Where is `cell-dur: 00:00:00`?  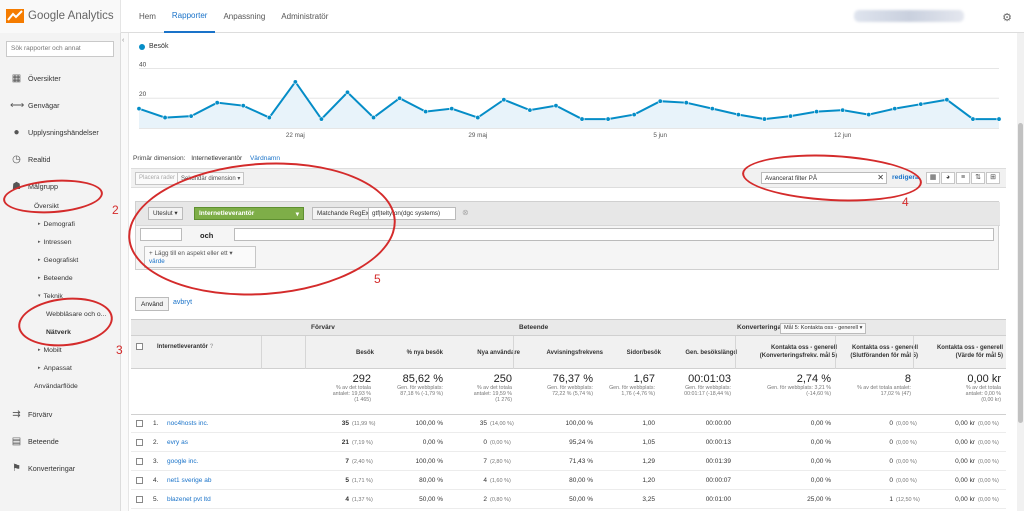
cell-dur: 00:00:00 is located at coordinates (718, 423).